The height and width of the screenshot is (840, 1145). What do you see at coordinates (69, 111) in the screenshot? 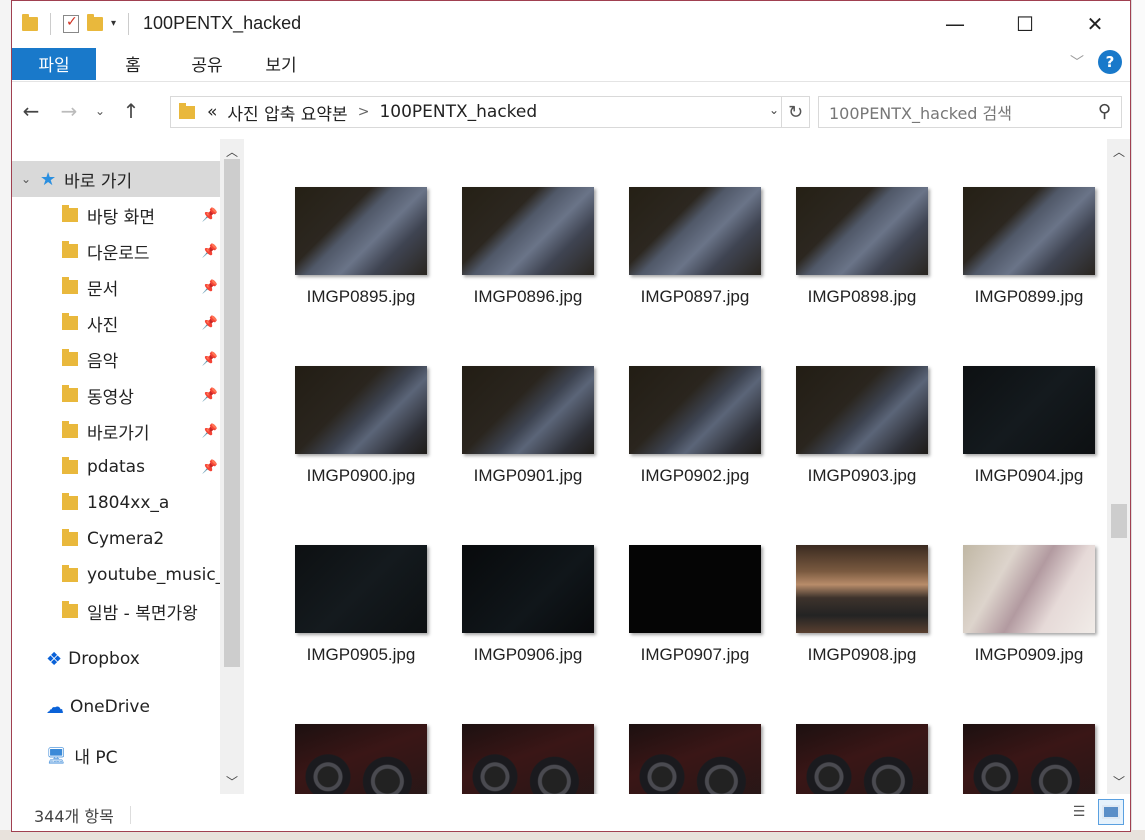
I see `forward-arrow-icon: →` at bounding box center [69, 111].